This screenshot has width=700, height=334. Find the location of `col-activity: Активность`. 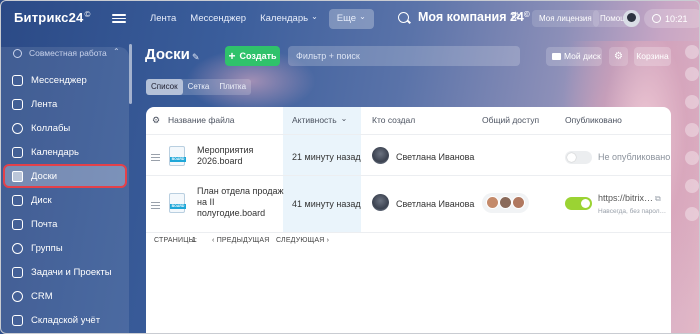

col-activity: Активность is located at coordinates (322, 120).